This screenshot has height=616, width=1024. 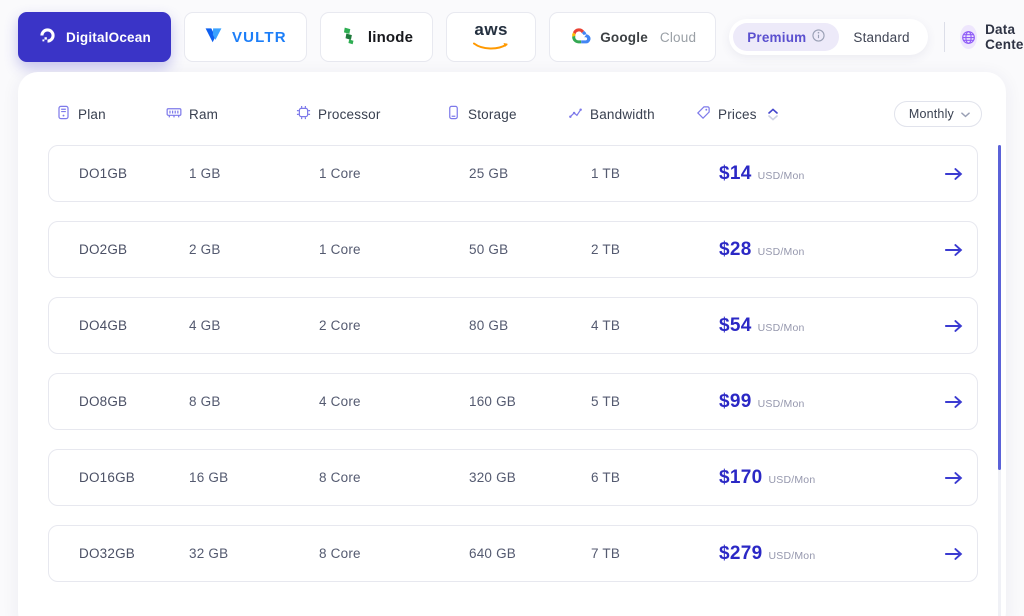 I want to click on price-value: $279, so click(x=741, y=553).